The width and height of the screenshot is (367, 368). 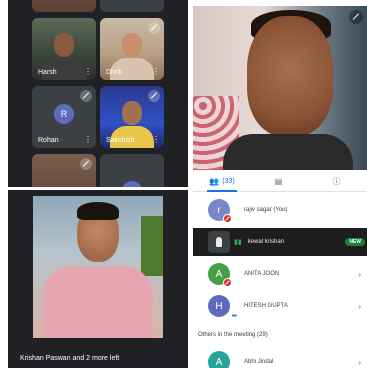 I want to click on people-tabs: 👥 (33) ▤ ⓘ, so click(x=280, y=182).